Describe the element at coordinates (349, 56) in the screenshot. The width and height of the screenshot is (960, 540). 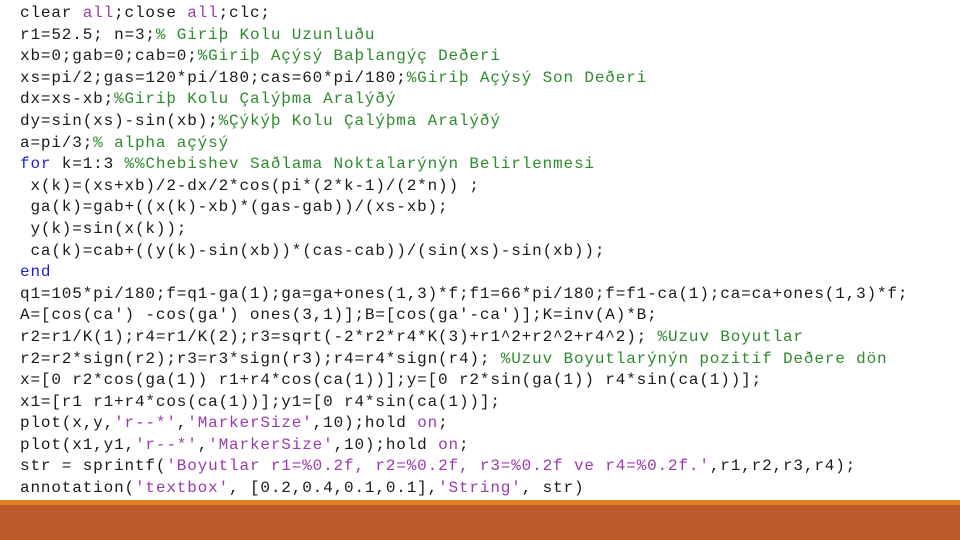
I see `code-token-comment: %Giriþ Açýsý Baþlangýç Deðeri` at that location.